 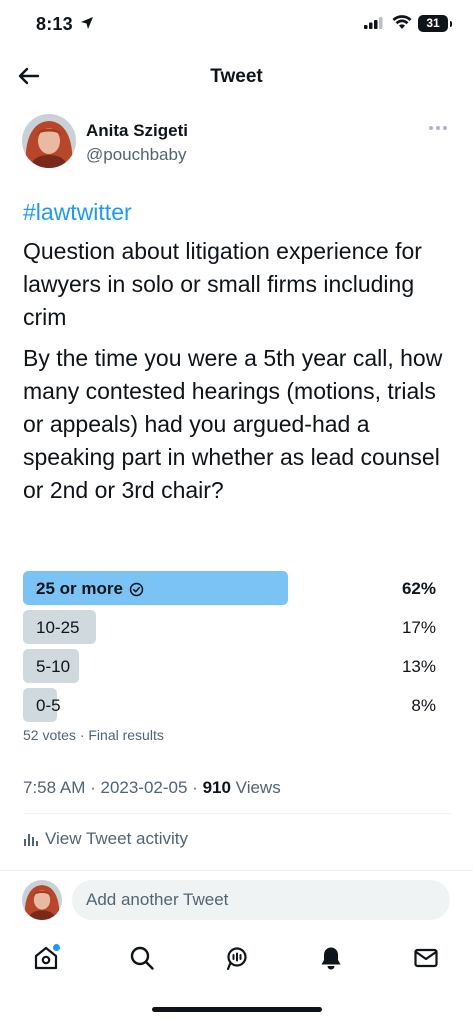 I want to click on poll-option-label: 10-25, so click(x=57, y=628).